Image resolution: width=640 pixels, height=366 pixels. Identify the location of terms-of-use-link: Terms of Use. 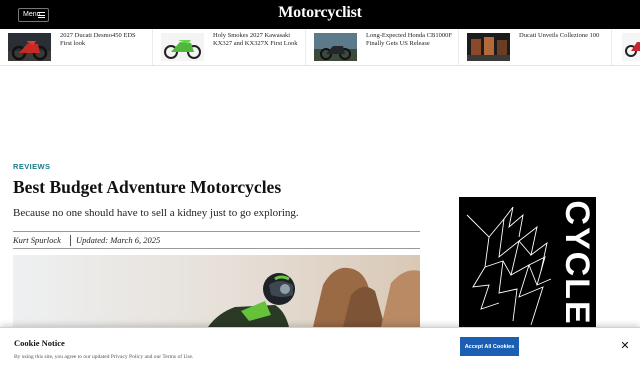
(177, 357).